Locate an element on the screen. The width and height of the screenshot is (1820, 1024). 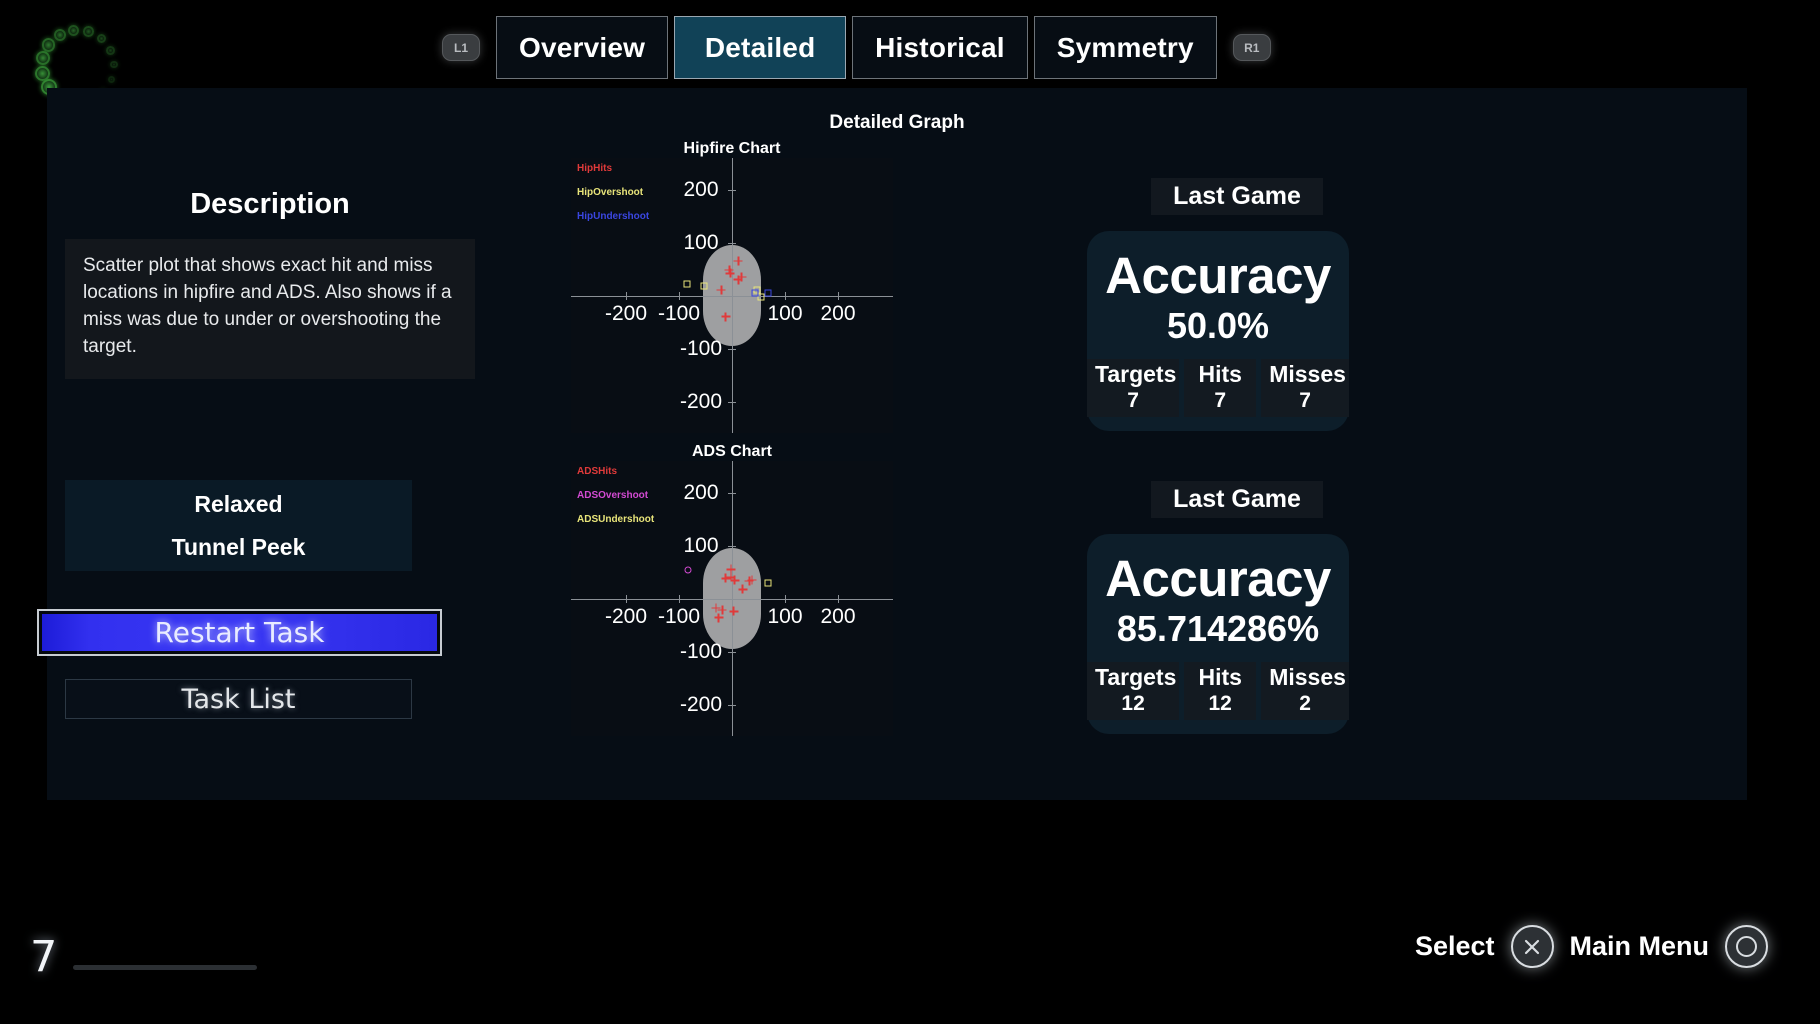
x-tick-label: -200 is located at coordinates (626, 313).